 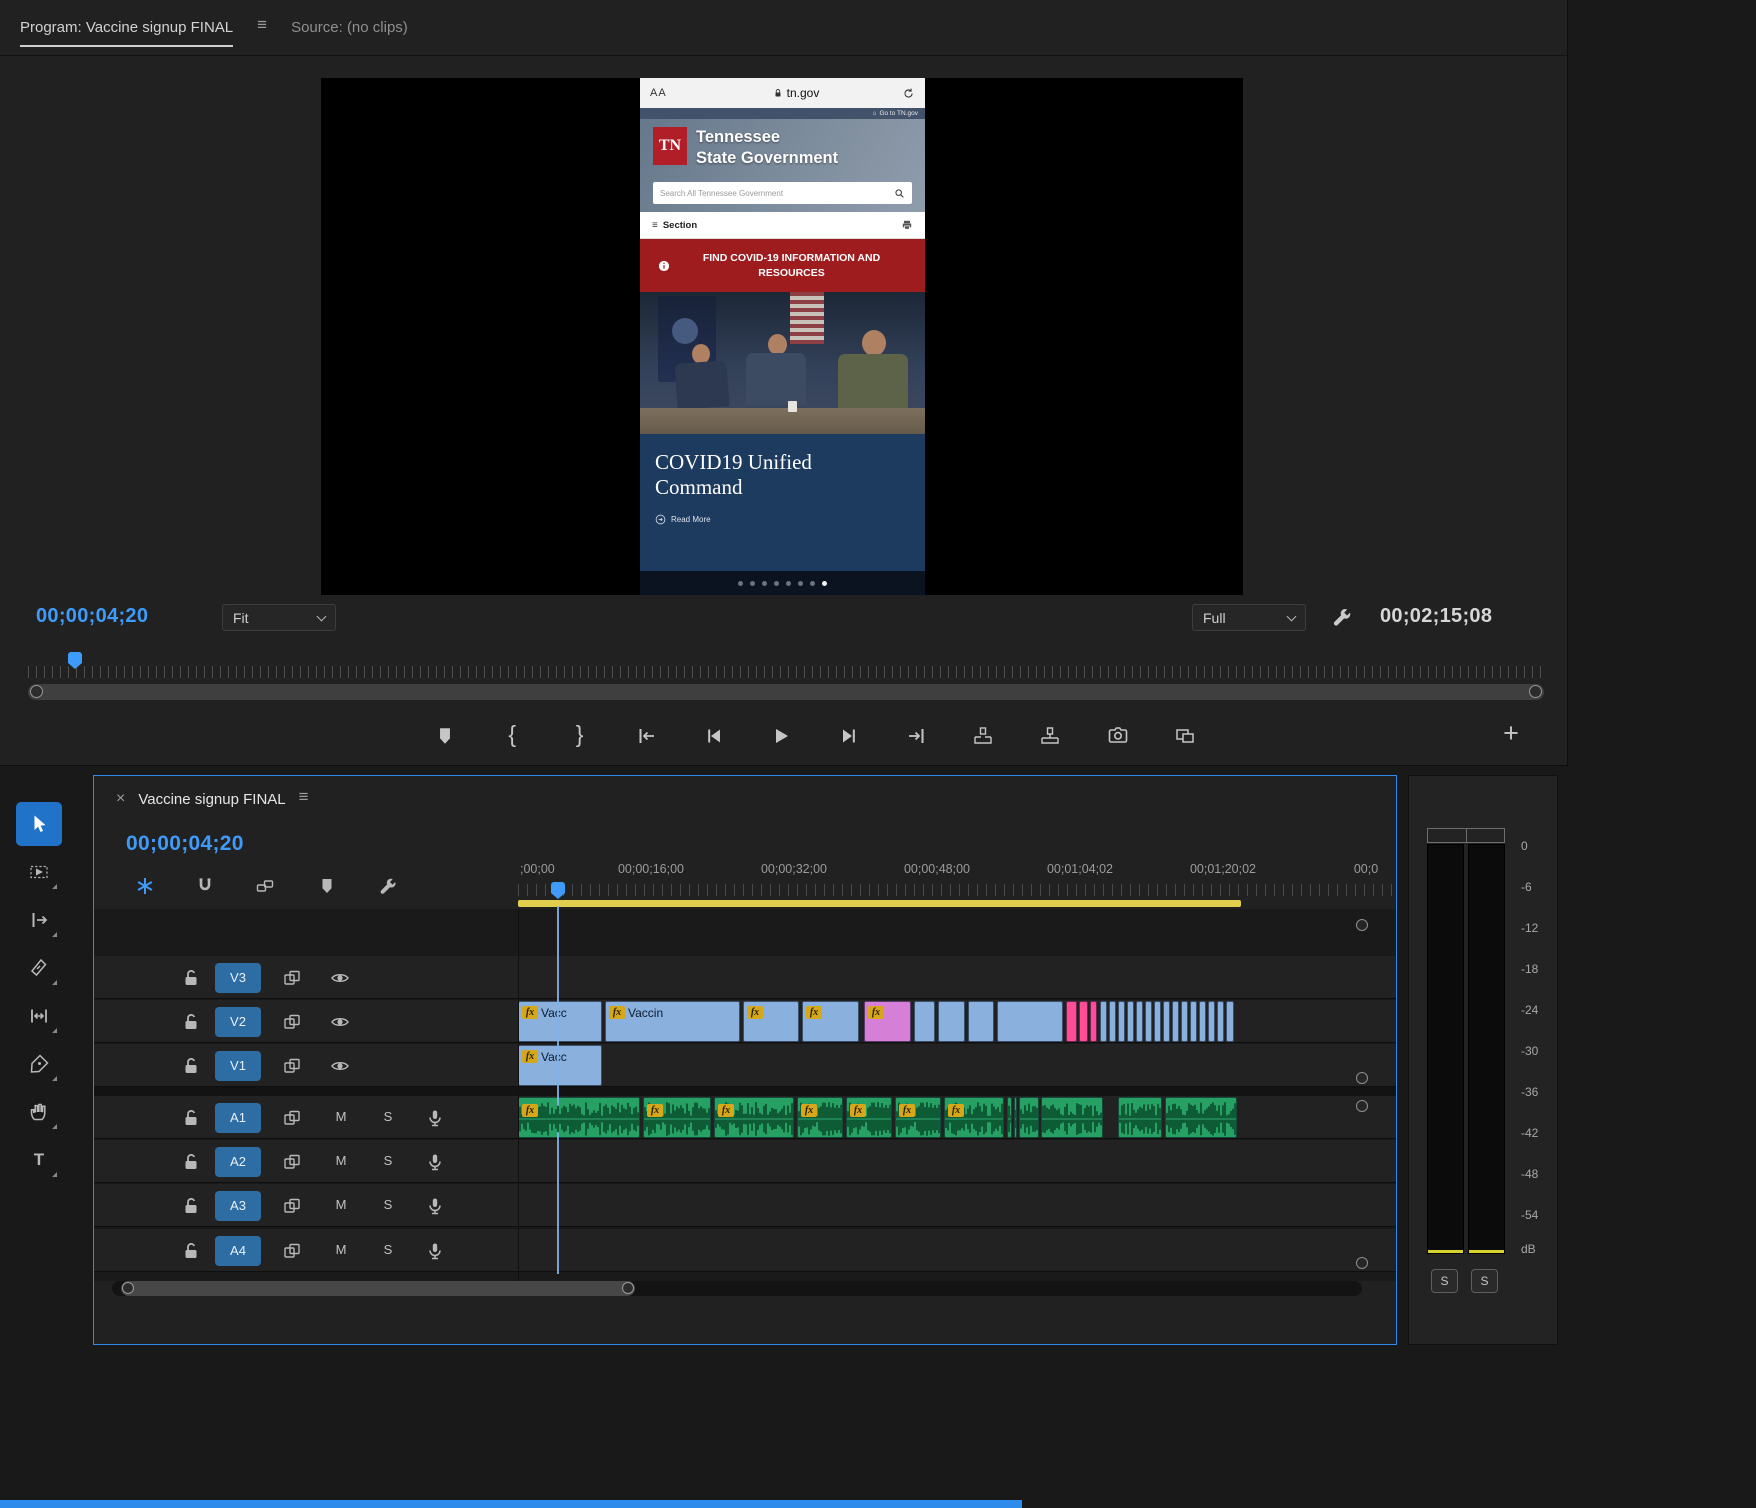 What do you see at coordinates (957, 1250) in the screenshot?
I see `lane-a4` at bounding box center [957, 1250].